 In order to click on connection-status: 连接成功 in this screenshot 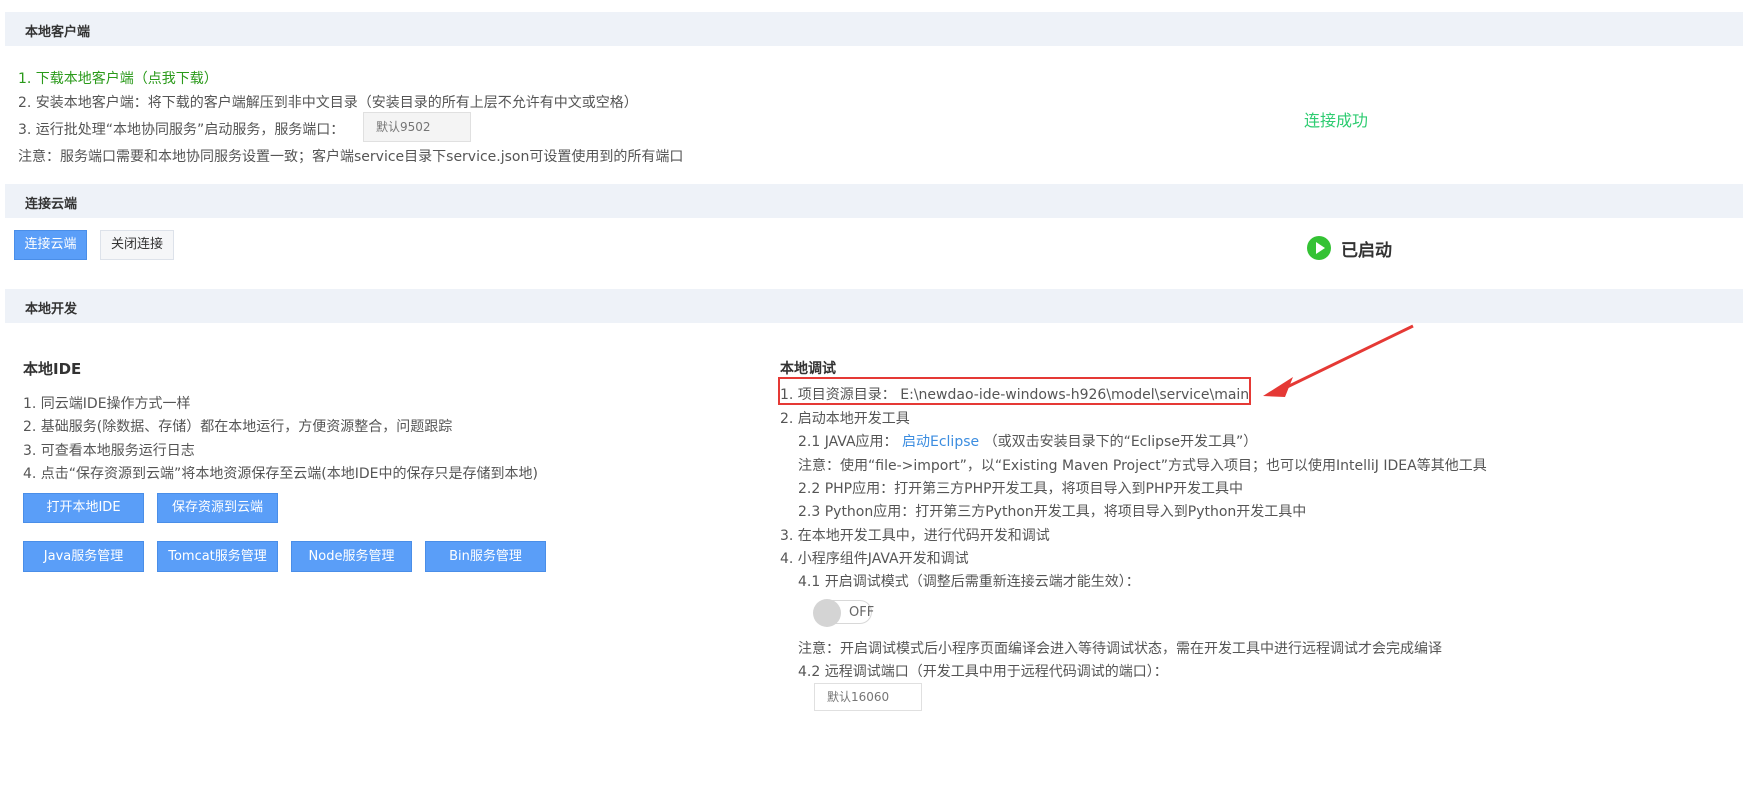, I will do `click(1336, 120)`.